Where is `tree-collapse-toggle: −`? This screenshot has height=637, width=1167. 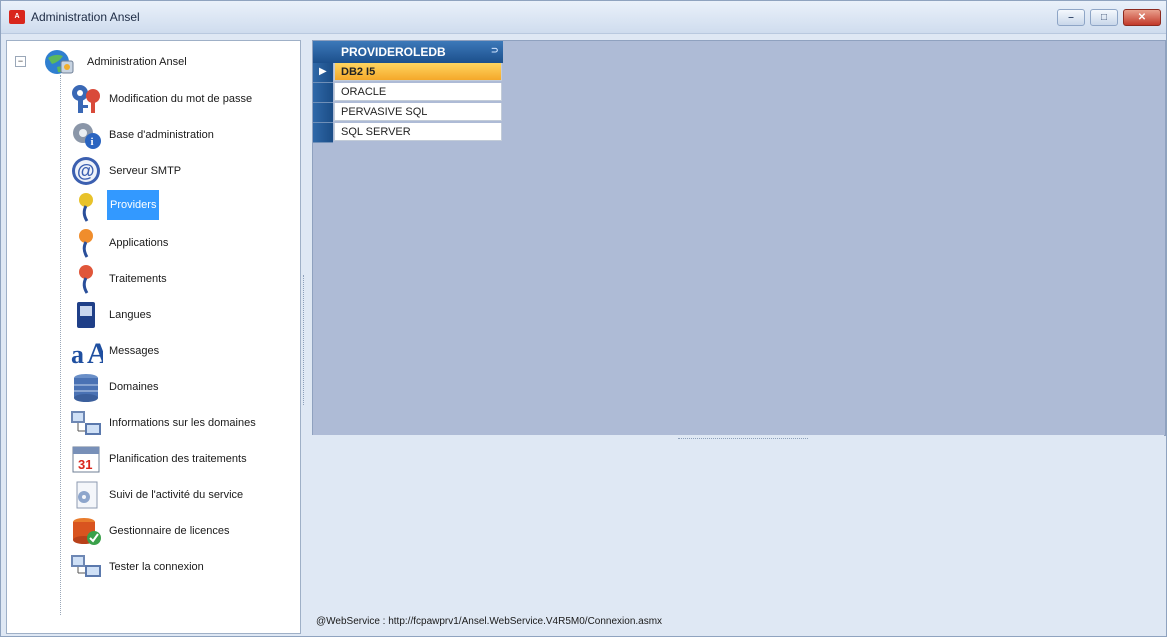
tree-collapse-toggle: − is located at coordinates (20, 61).